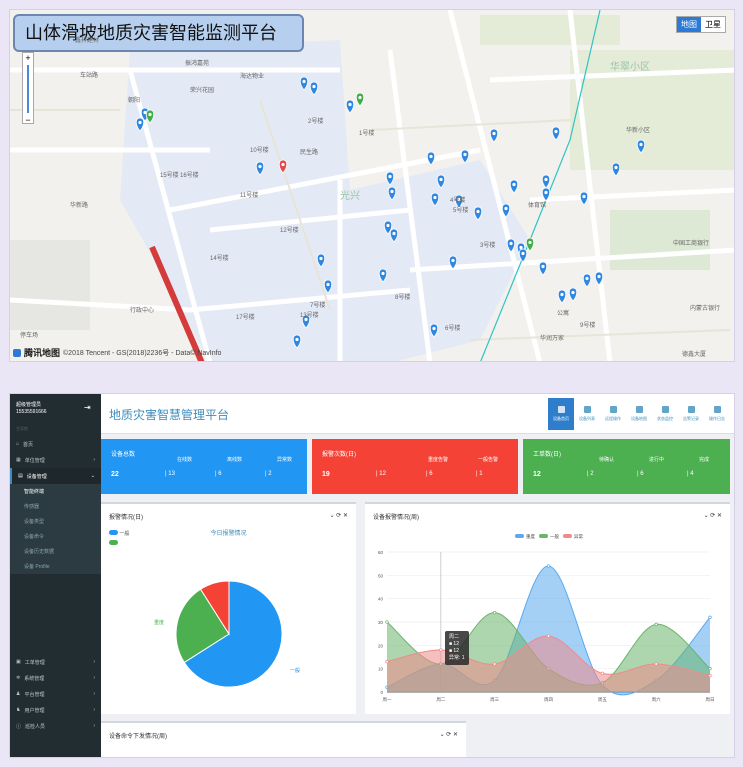 Image resolution: width=743 pixels, height=767 pixels. I want to click on sidebar-item-device: ▤ 设备管理 ⌄, so click(55, 476).